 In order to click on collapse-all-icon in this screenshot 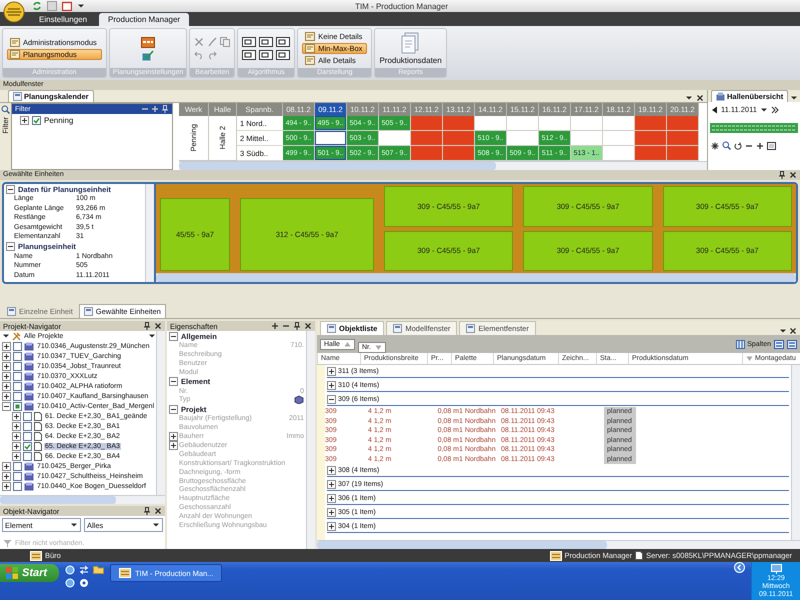, I will do `click(779, 344)`.